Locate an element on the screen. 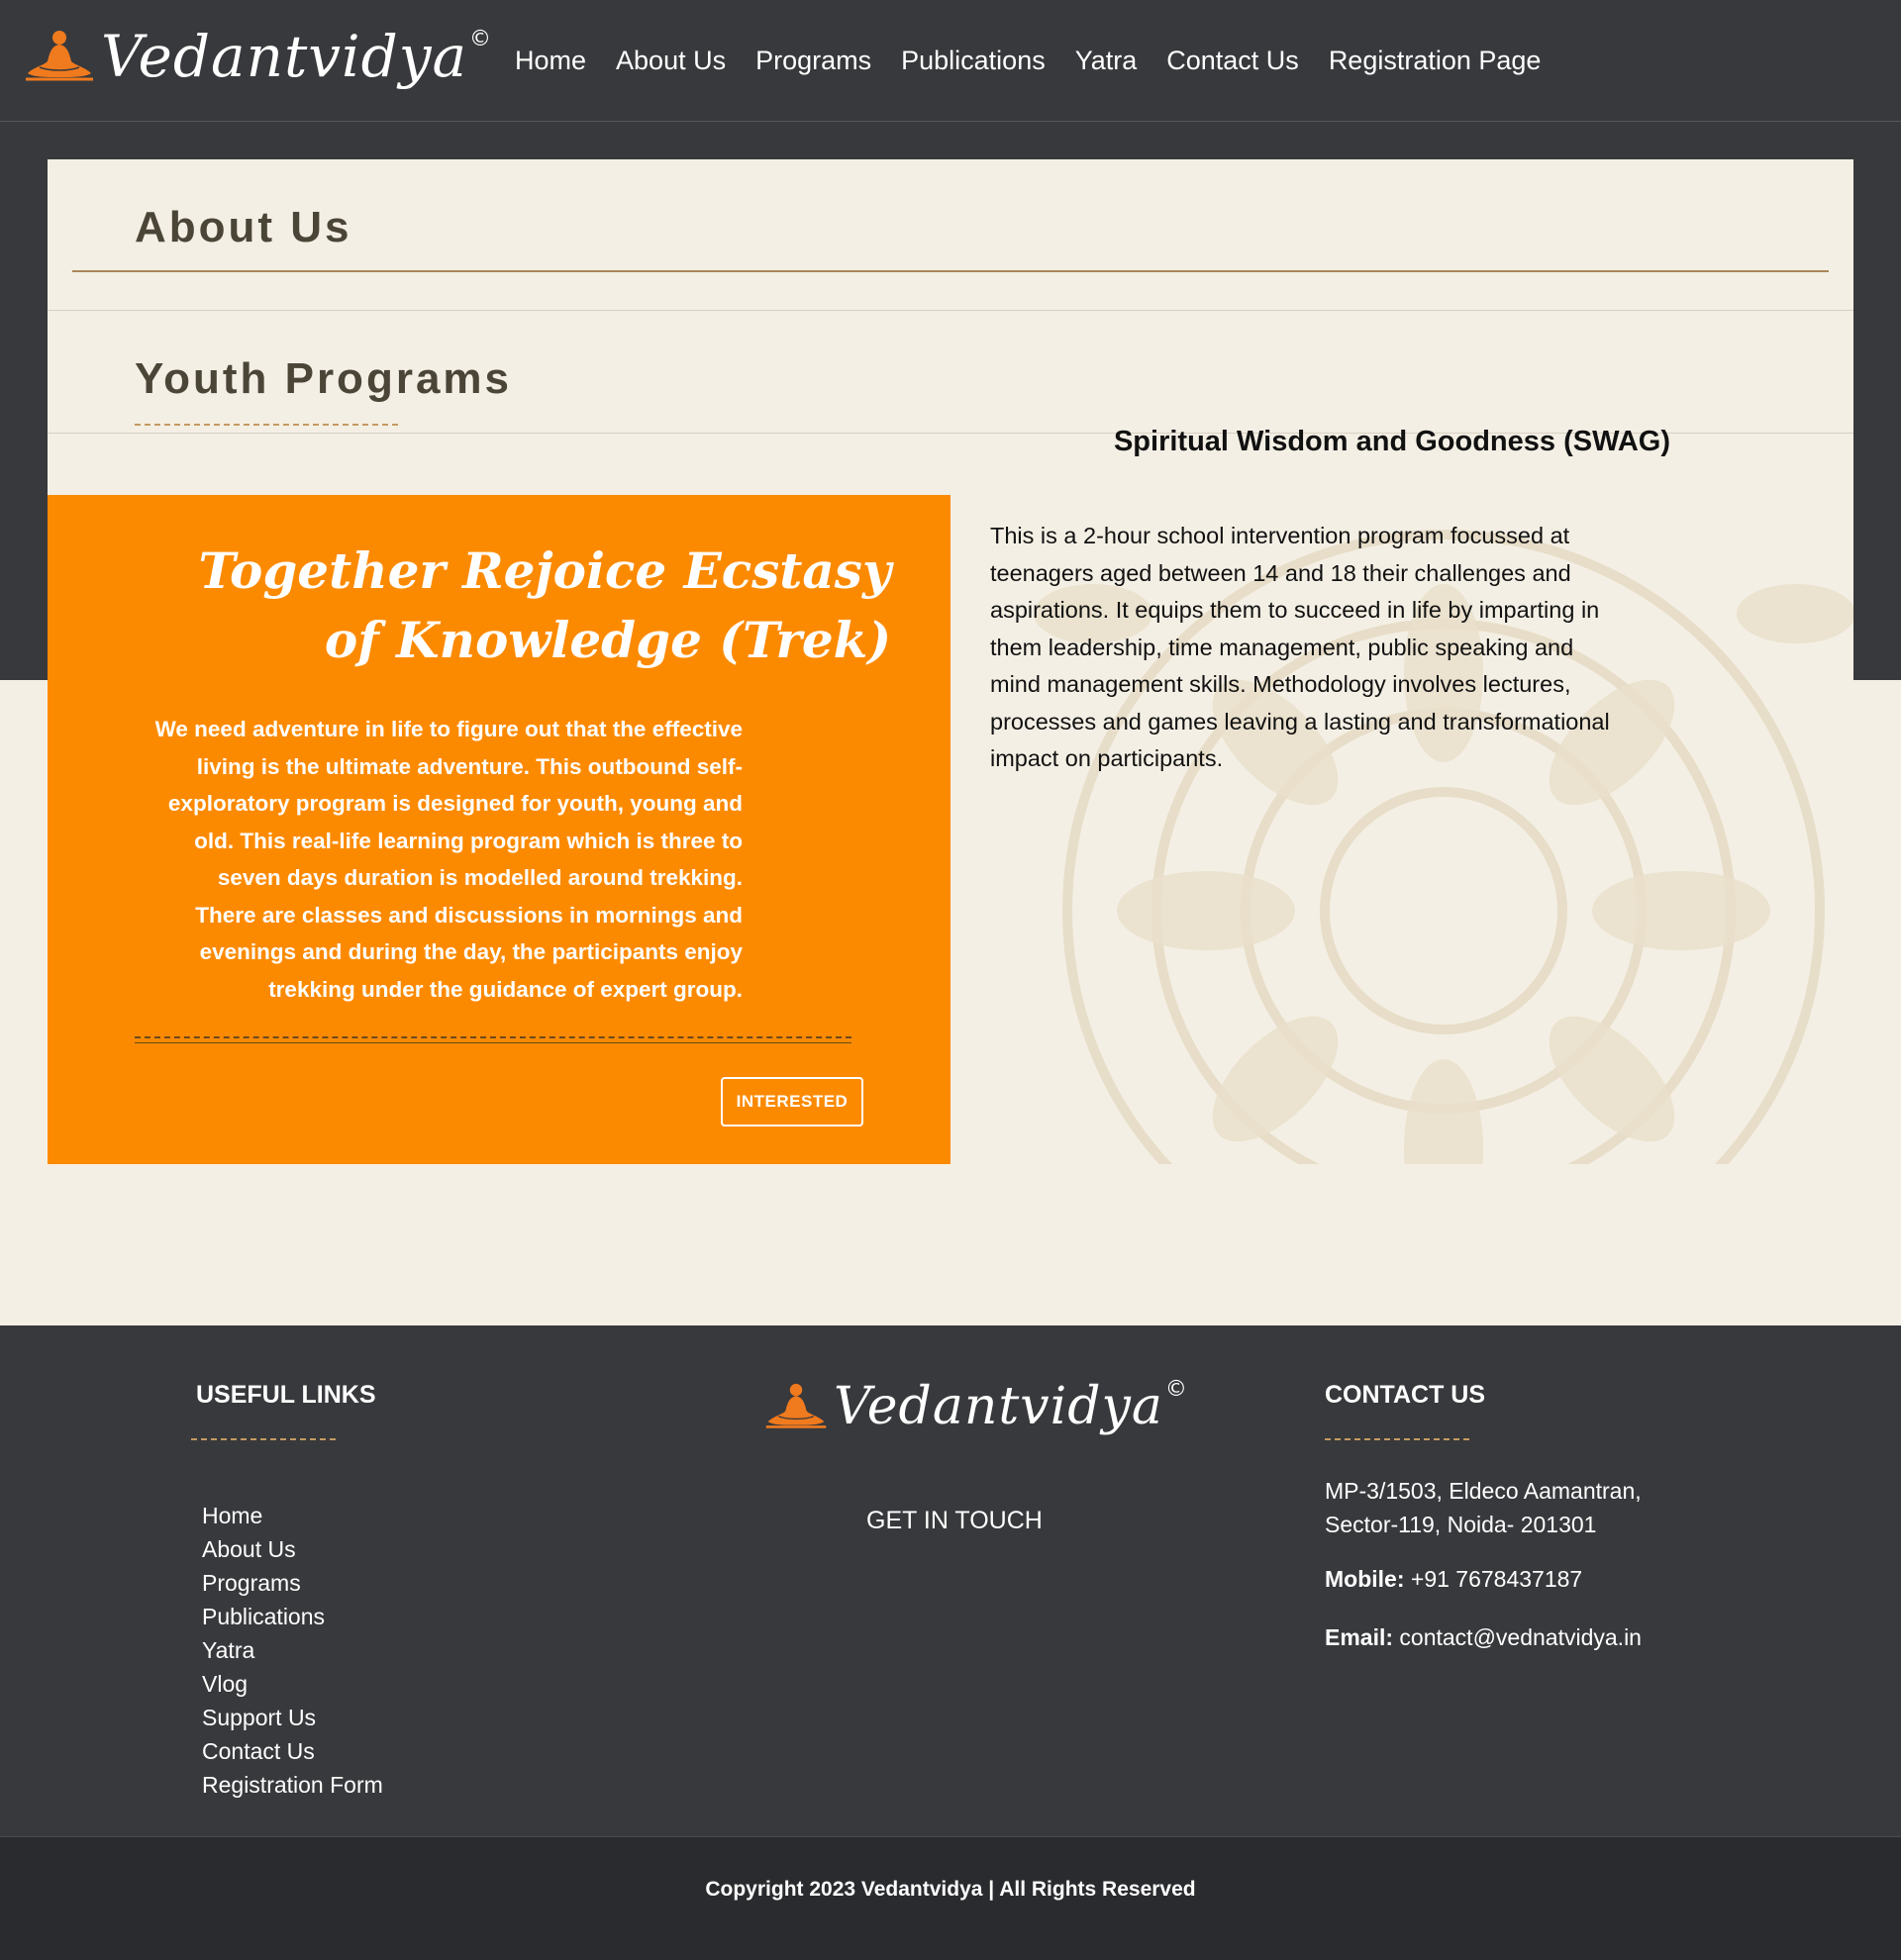 This screenshot has width=1901, height=1960. footer-link-home: Home is located at coordinates (292, 1515).